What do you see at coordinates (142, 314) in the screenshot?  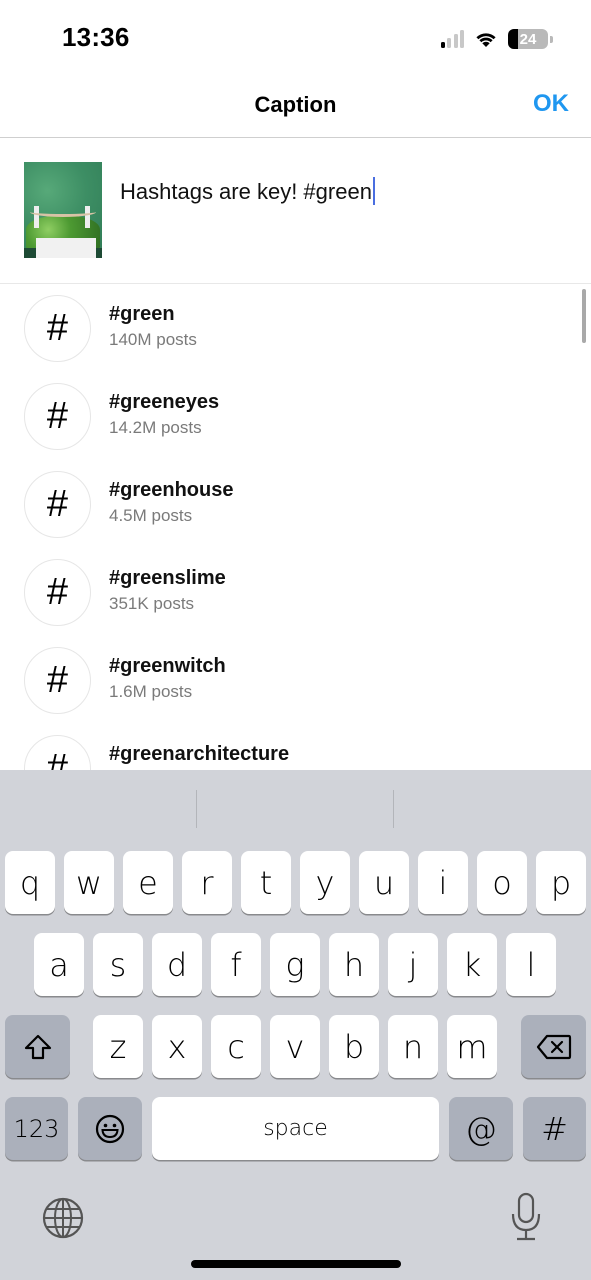 I see `hashtag-name: #green` at bounding box center [142, 314].